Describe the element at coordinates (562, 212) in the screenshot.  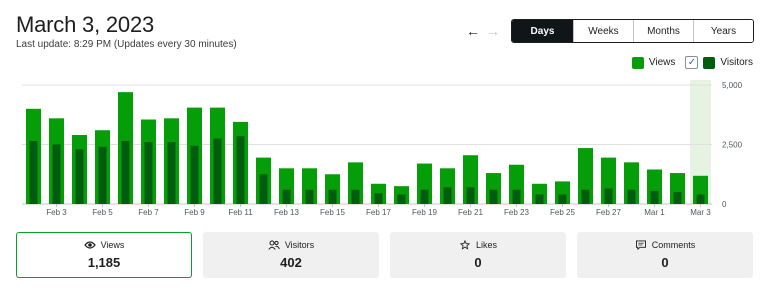
I see `x-tick-label: Feb 25` at that location.